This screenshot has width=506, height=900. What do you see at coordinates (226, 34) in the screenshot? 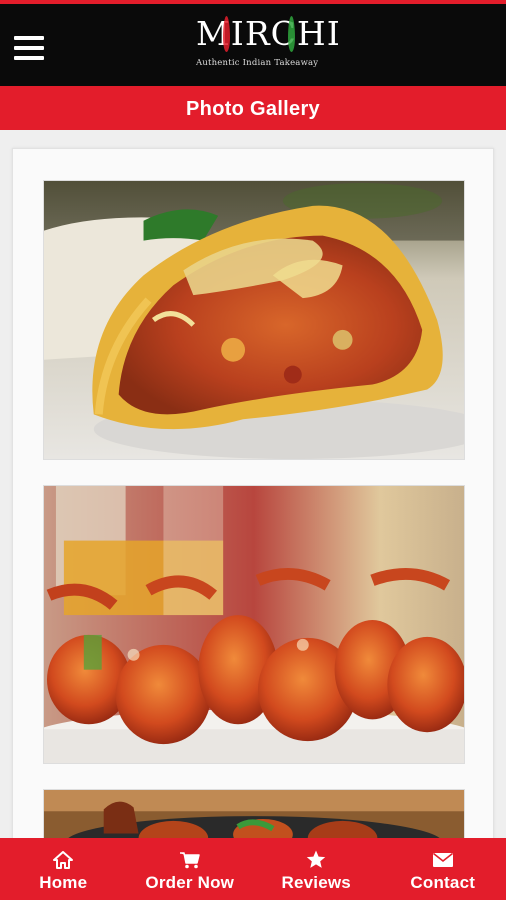
I see `chili-red-icon` at bounding box center [226, 34].